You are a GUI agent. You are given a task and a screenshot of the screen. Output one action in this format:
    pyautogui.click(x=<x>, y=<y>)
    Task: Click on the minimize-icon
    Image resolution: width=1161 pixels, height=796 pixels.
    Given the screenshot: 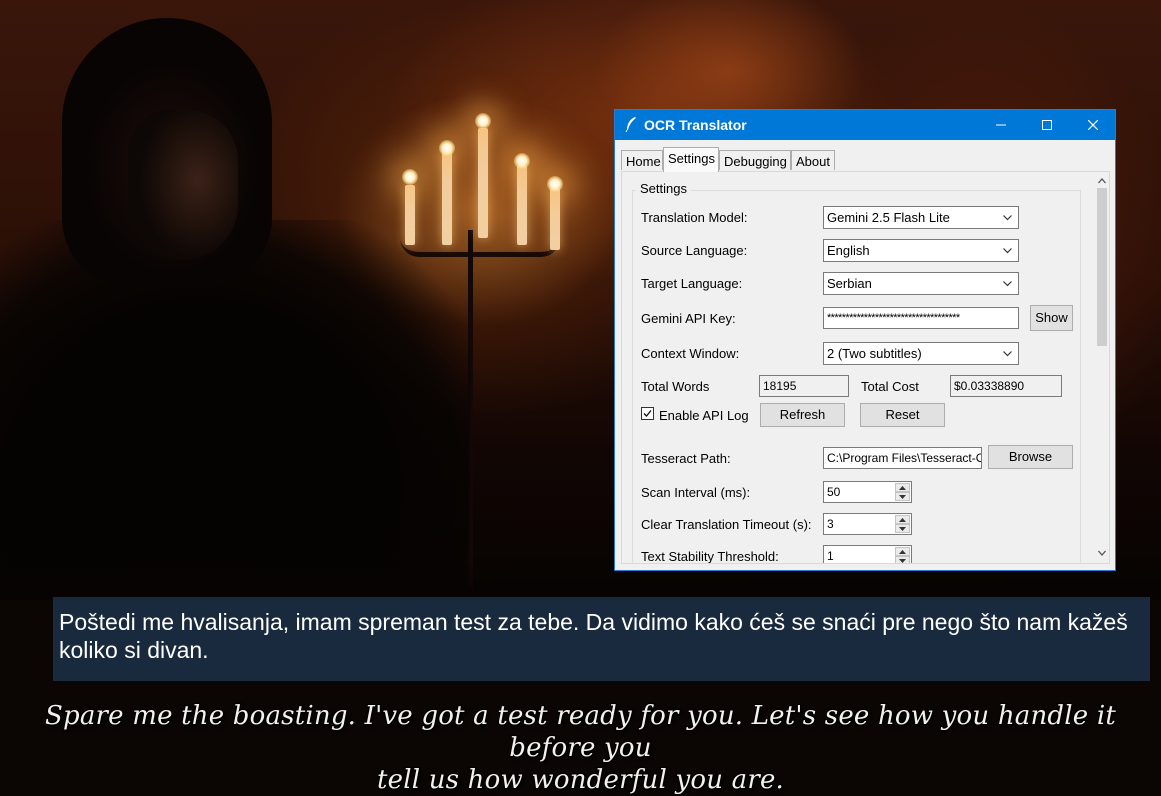 What is the action you would take?
    pyautogui.click(x=1001, y=125)
    